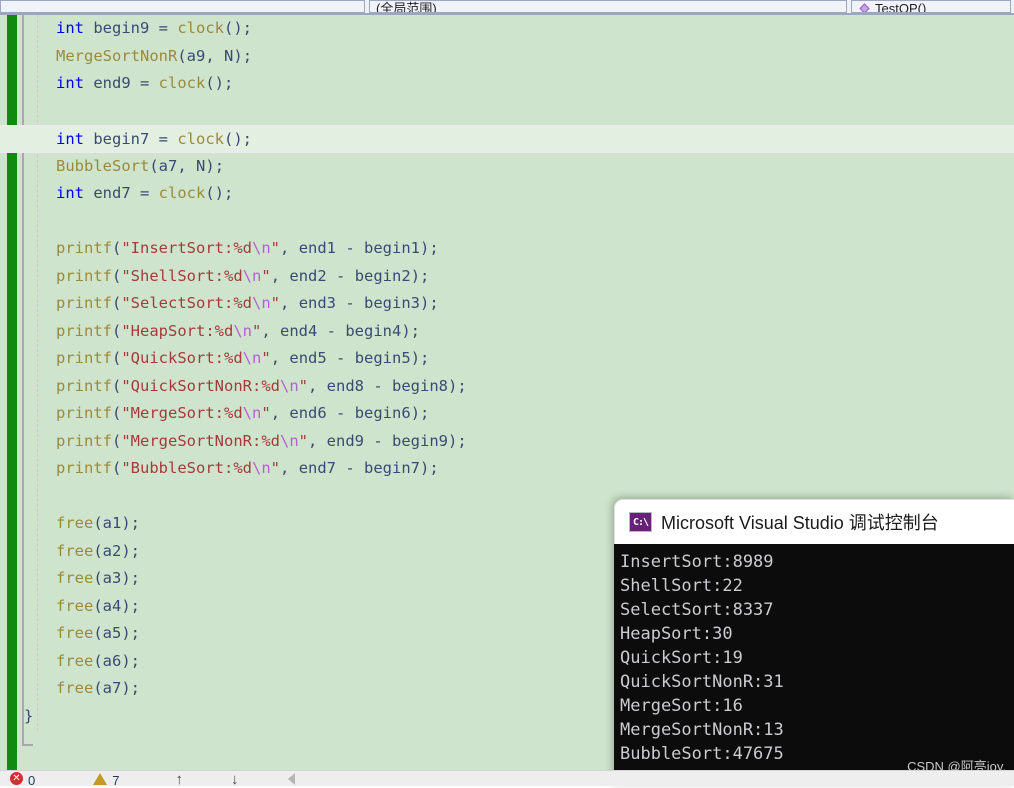 The image size is (1014, 788). I want to click on code-token: "InsertSort:%d, so click(186, 248).